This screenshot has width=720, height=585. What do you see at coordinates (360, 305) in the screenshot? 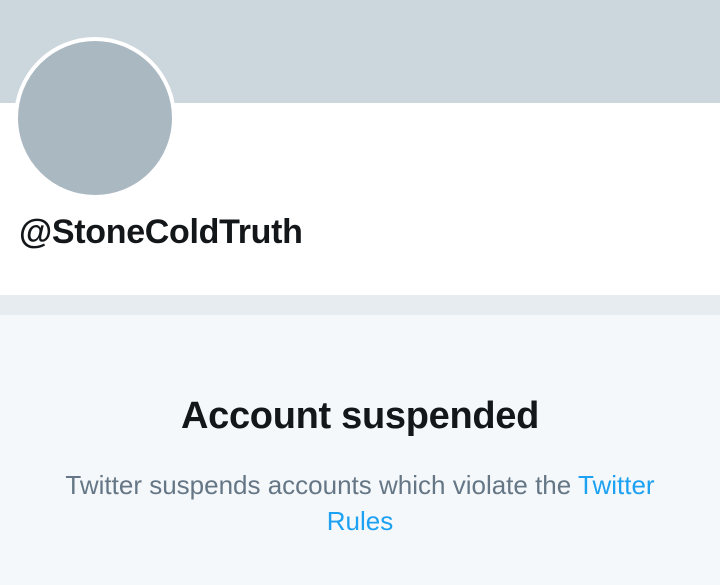
I see `section-divider` at bounding box center [360, 305].